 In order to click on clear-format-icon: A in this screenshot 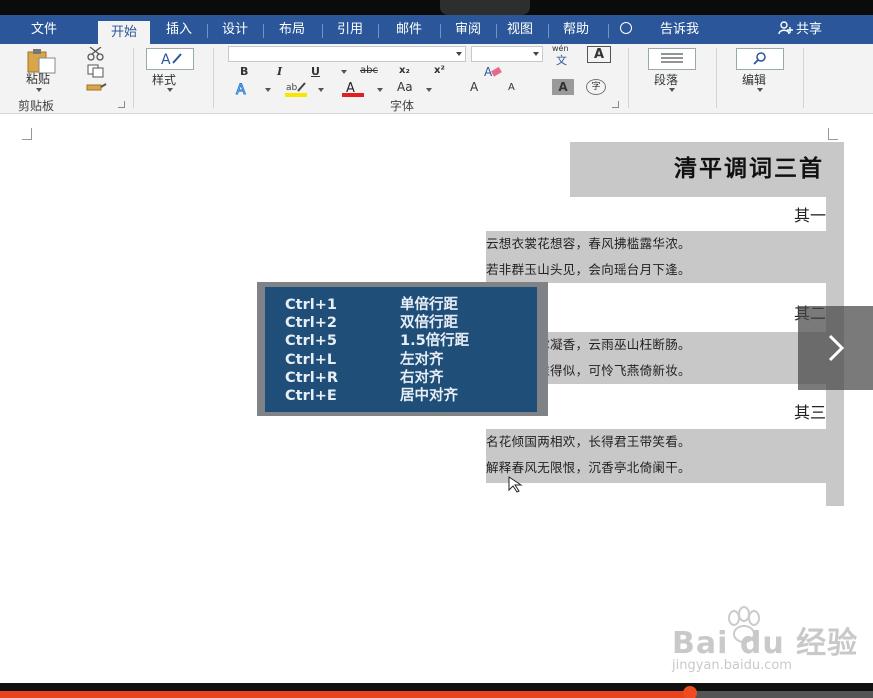, I will do `click(493, 71)`.